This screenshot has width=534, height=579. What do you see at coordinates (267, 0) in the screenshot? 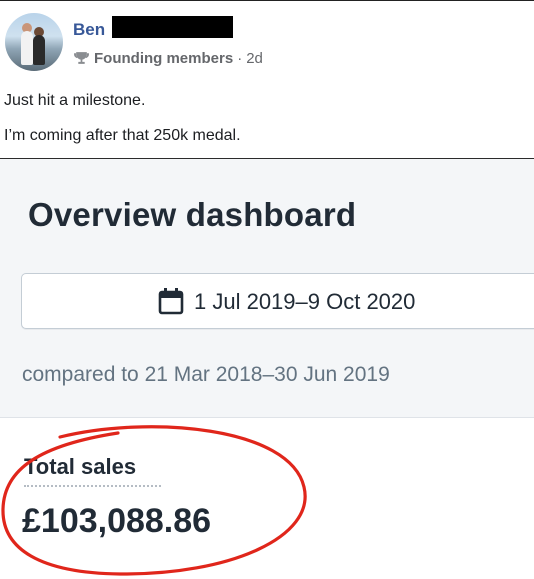
I see `top-border` at bounding box center [267, 0].